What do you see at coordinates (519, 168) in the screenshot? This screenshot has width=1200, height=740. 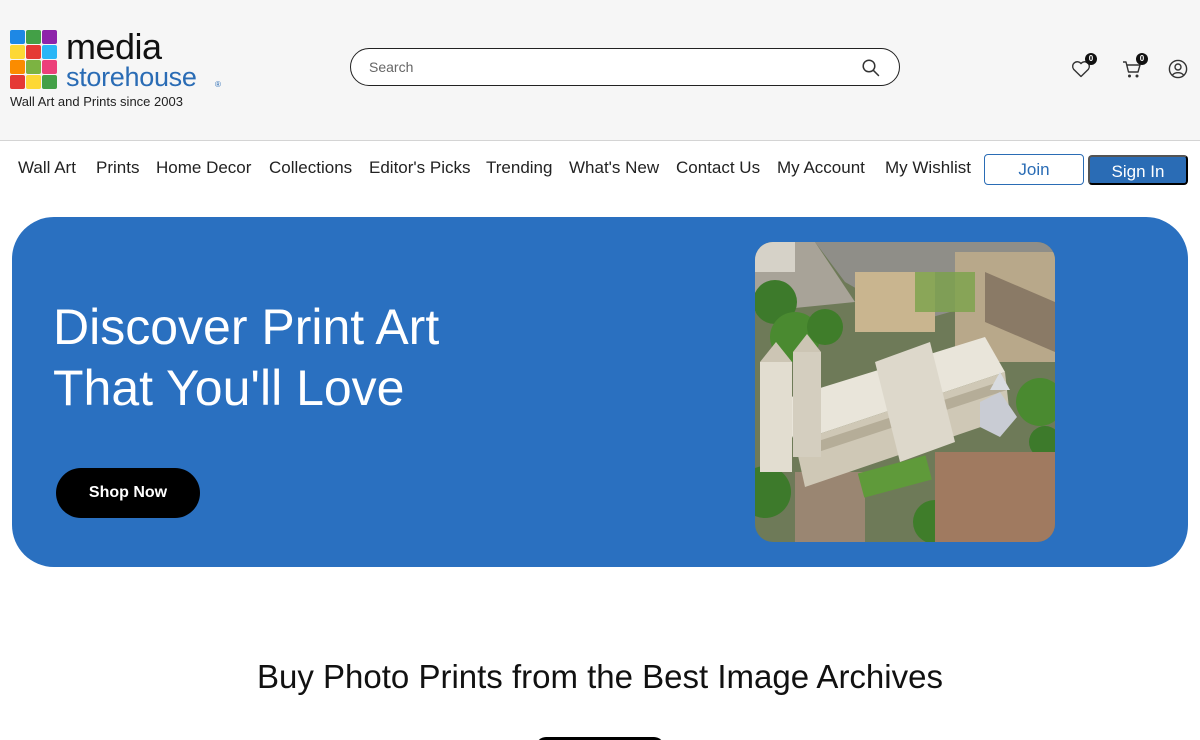 I see `nav-item-trending: Trending` at bounding box center [519, 168].